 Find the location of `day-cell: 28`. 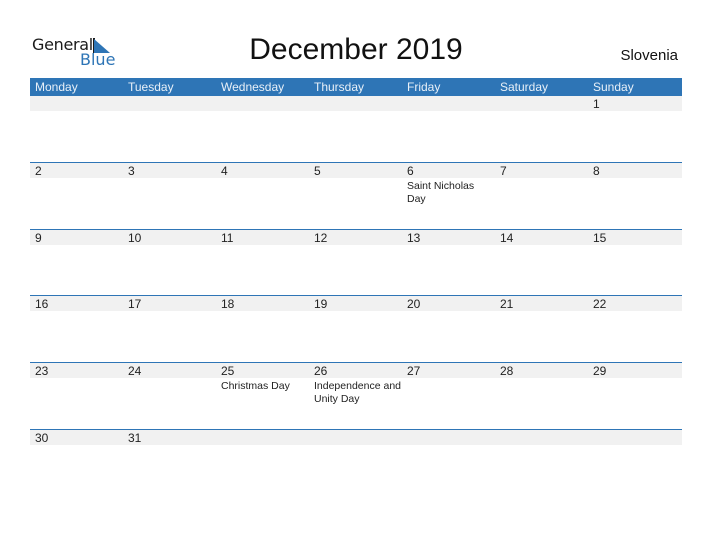

day-cell: 28 is located at coordinates (541, 396).